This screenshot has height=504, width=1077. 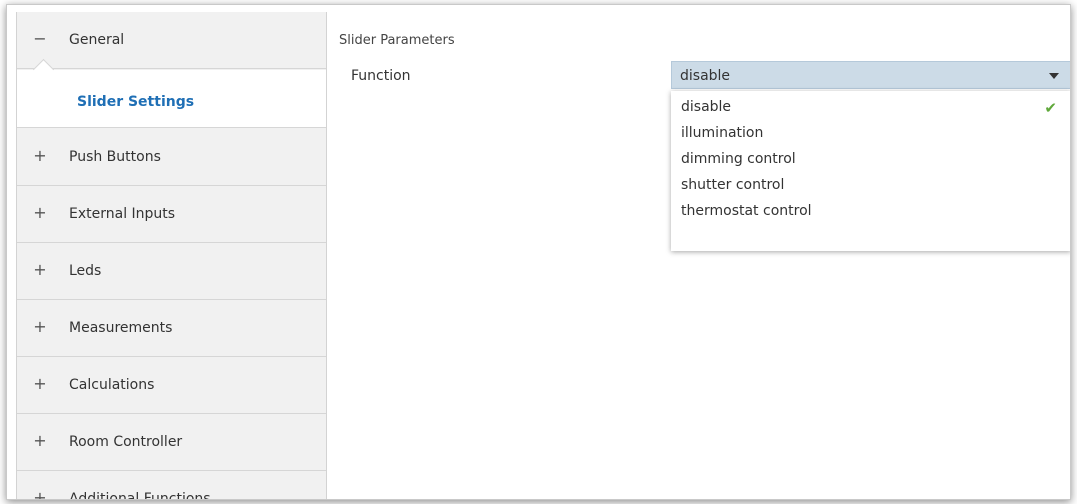 What do you see at coordinates (171, 93) in the screenshot?
I see `sidebar-item-slider-settings: Slider Settings` at bounding box center [171, 93].